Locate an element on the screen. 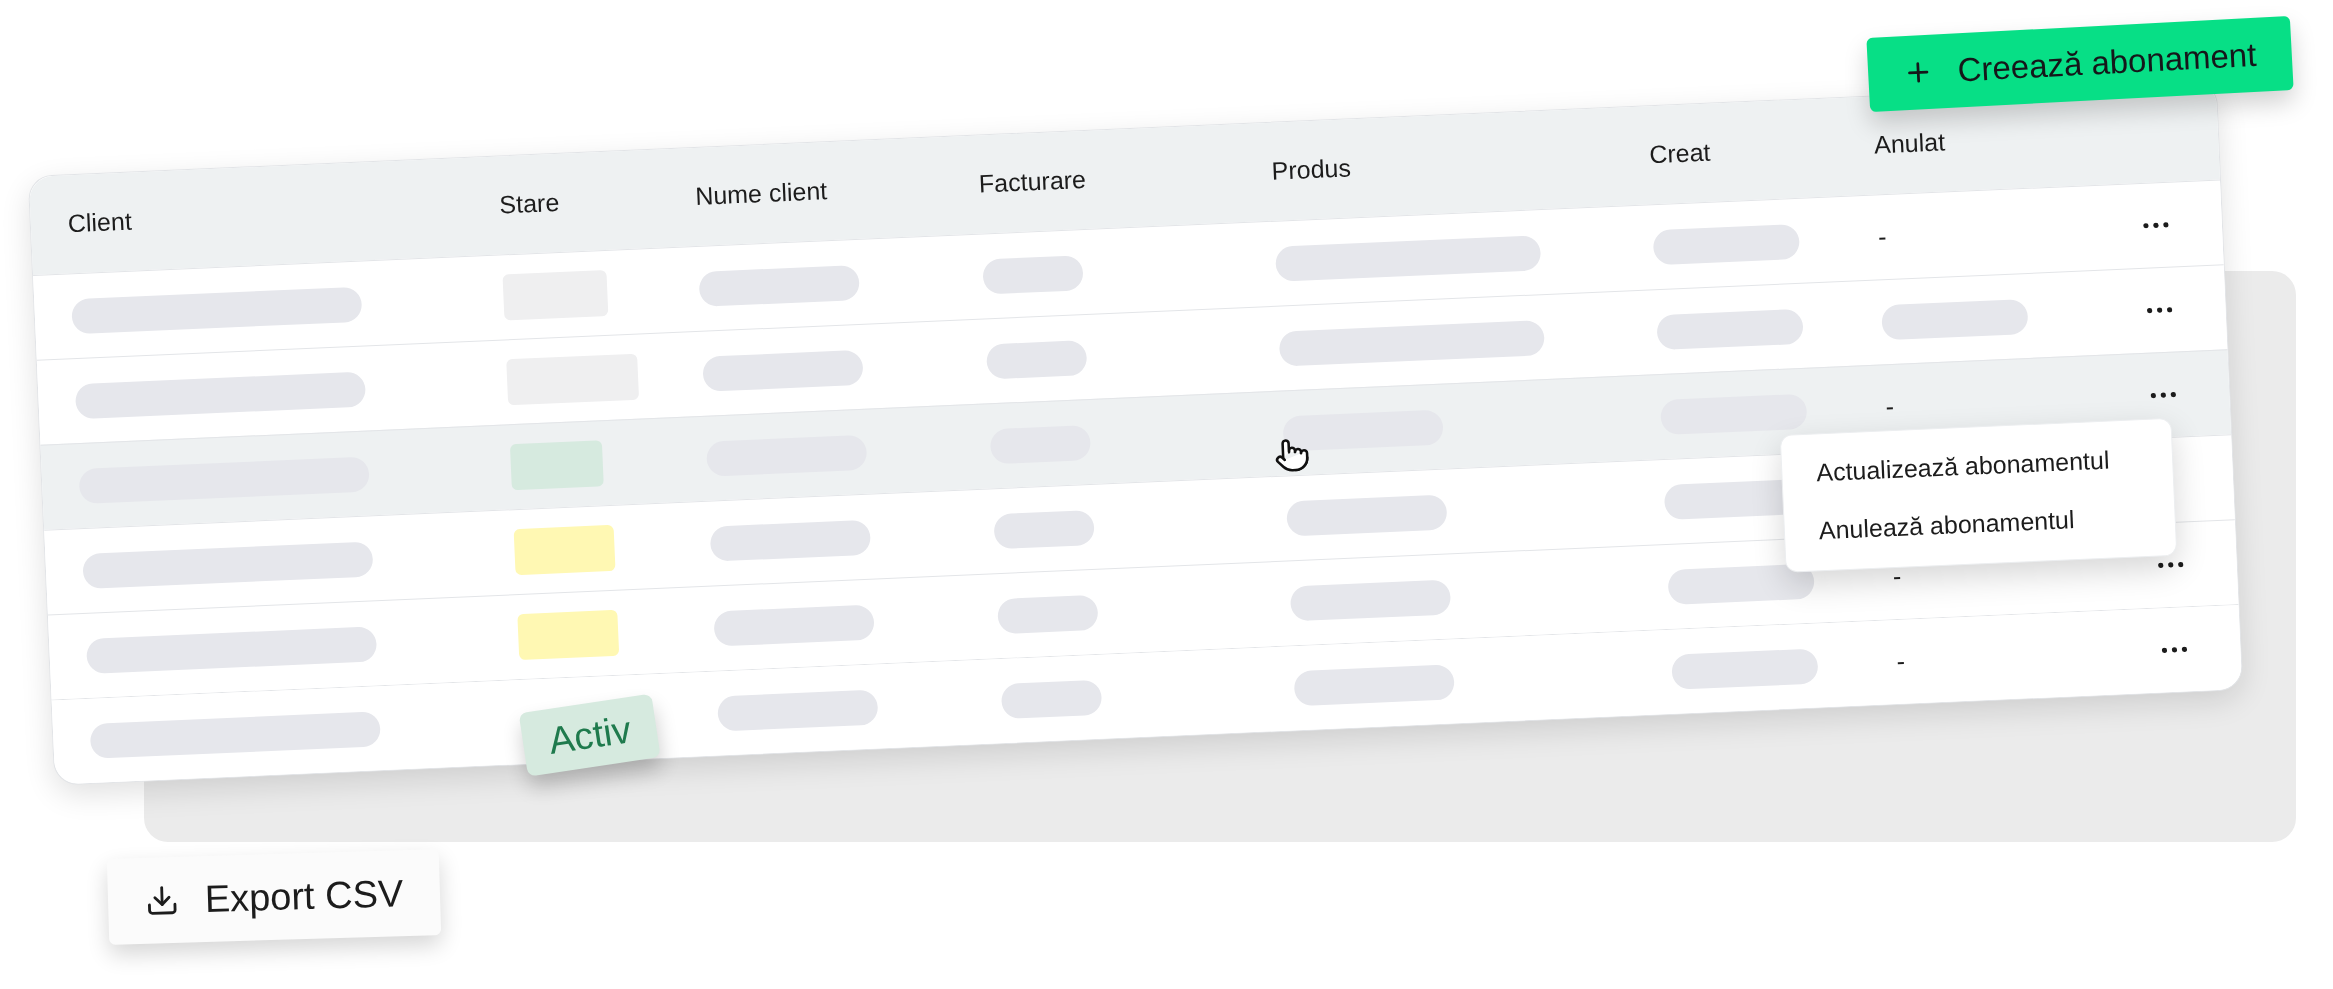 The width and height of the screenshot is (2333, 989). hand-cursor-icon is located at coordinates (1292, 455).